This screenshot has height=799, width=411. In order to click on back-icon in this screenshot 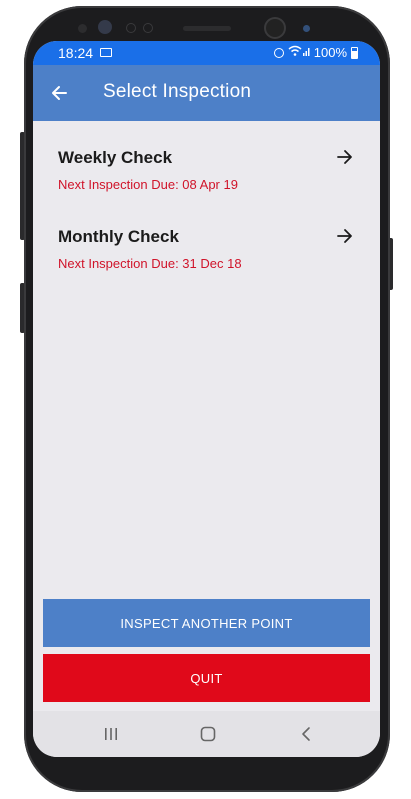, I will do `click(306, 734)`.